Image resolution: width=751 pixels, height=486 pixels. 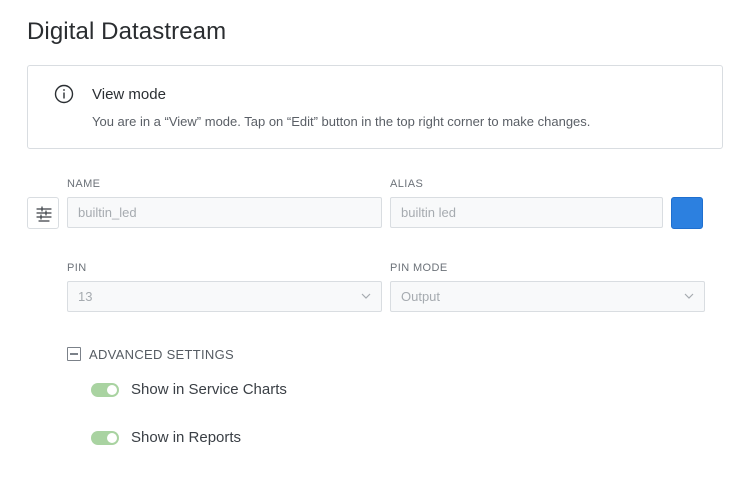 I want to click on info-icon, so click(x=64, y=94).